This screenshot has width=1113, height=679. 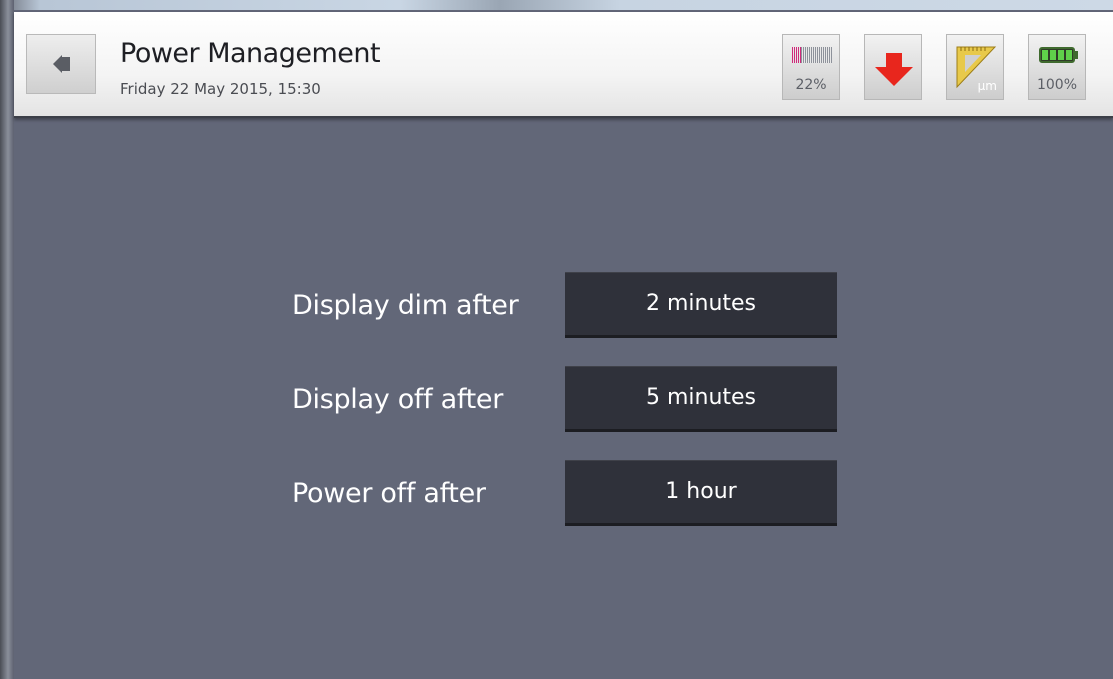 I want to click on download-status-button, so click(x=893, y=67).